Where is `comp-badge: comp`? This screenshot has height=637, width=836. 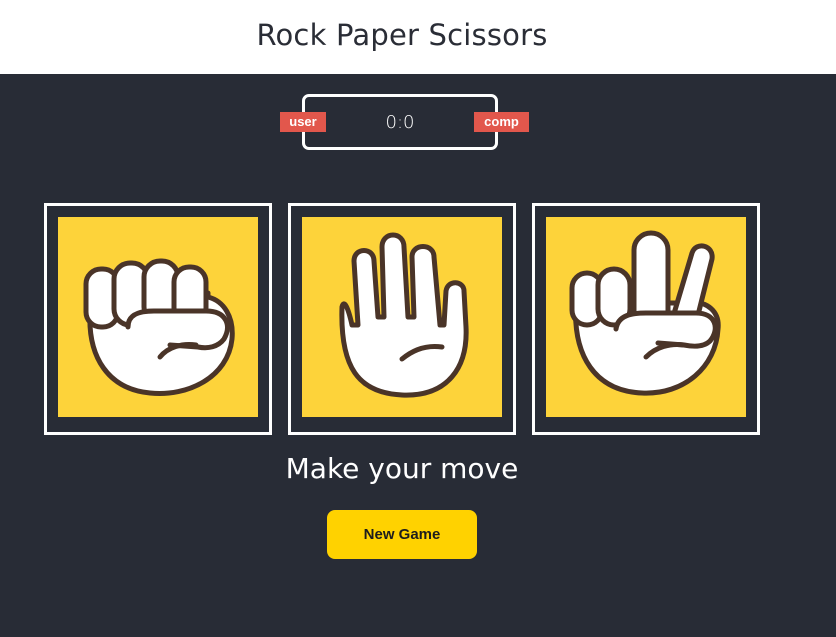
comp-badge: comp is located at coordinates (501, 122).